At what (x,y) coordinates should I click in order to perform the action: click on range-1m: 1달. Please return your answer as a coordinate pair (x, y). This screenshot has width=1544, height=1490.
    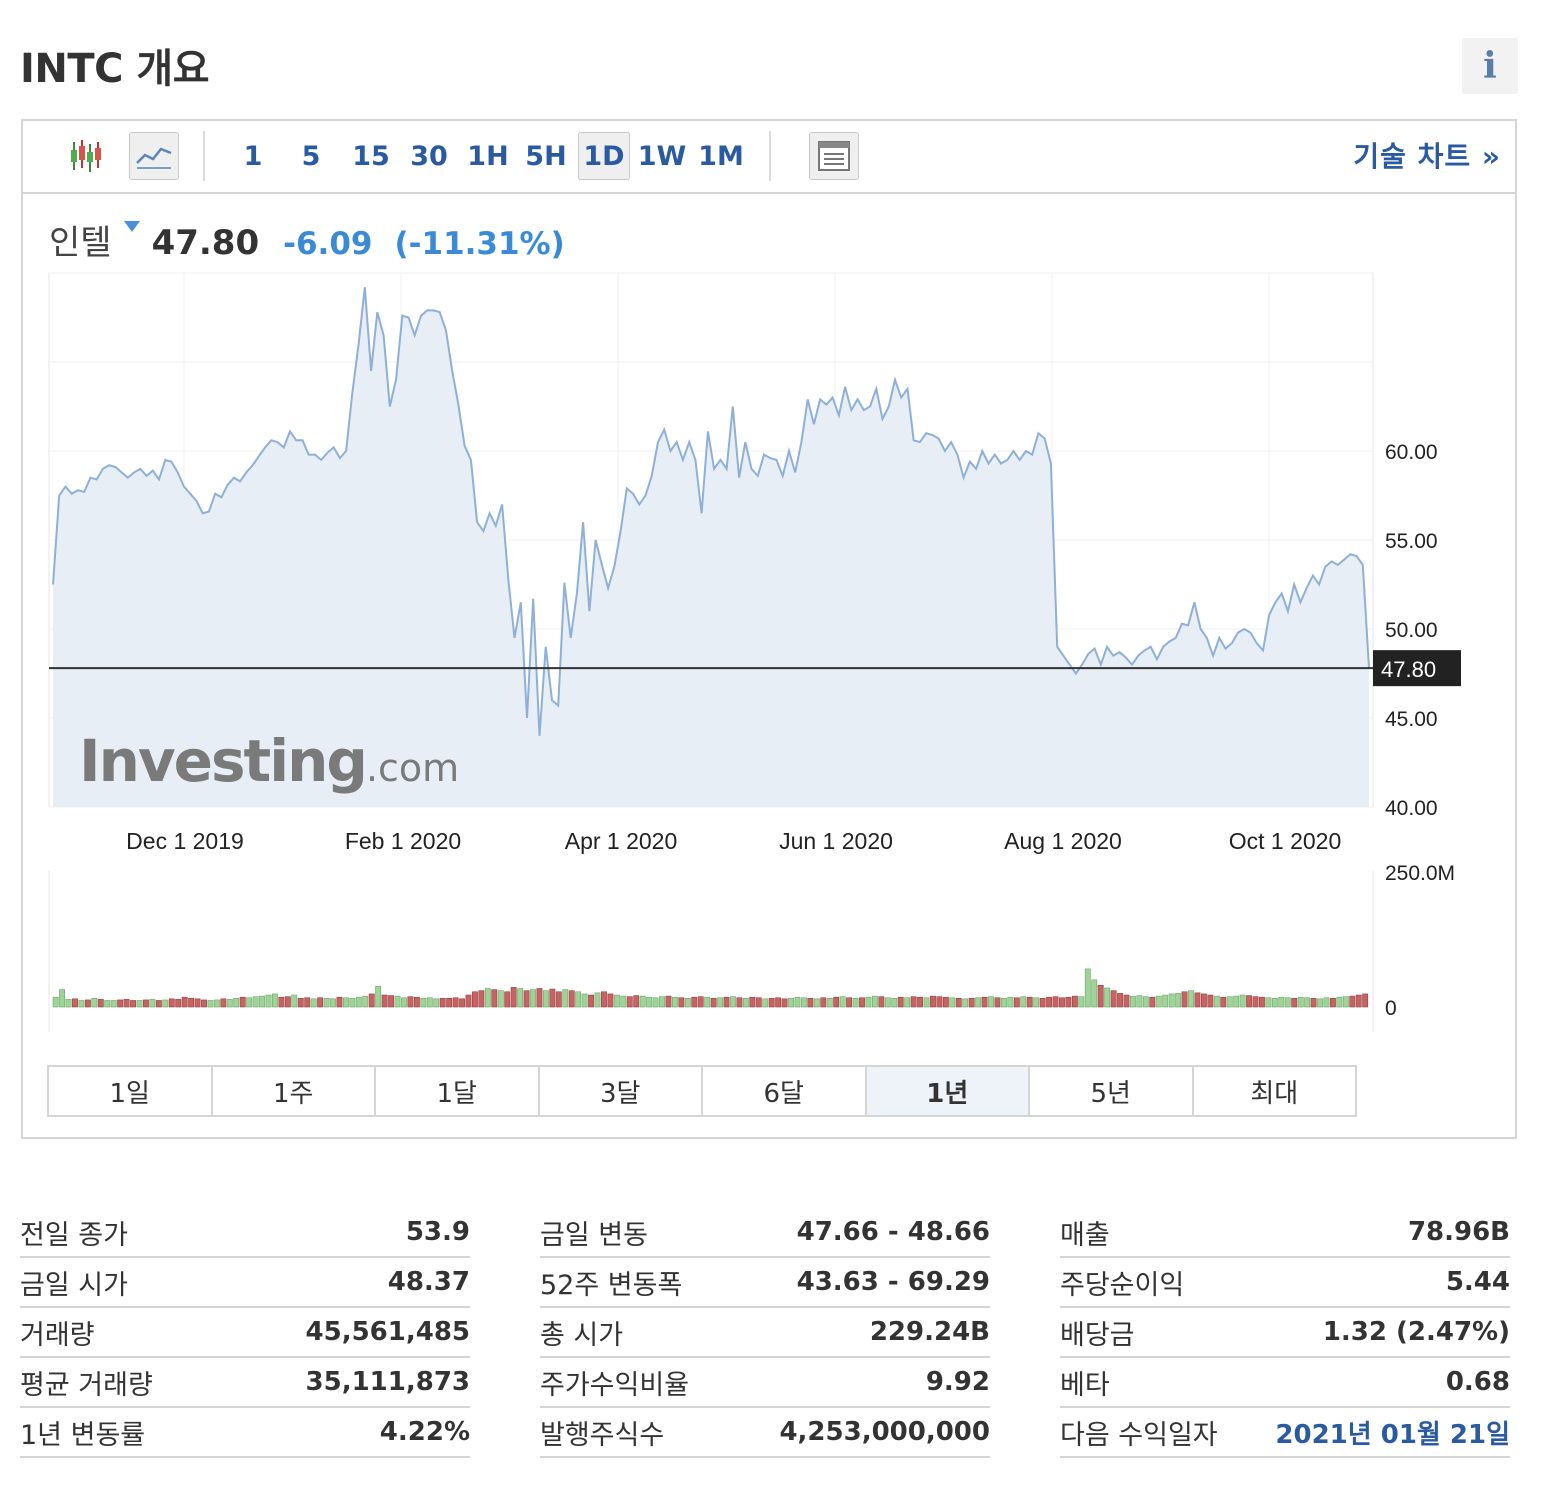
    Looking at the image, I should click on (458, 1091).